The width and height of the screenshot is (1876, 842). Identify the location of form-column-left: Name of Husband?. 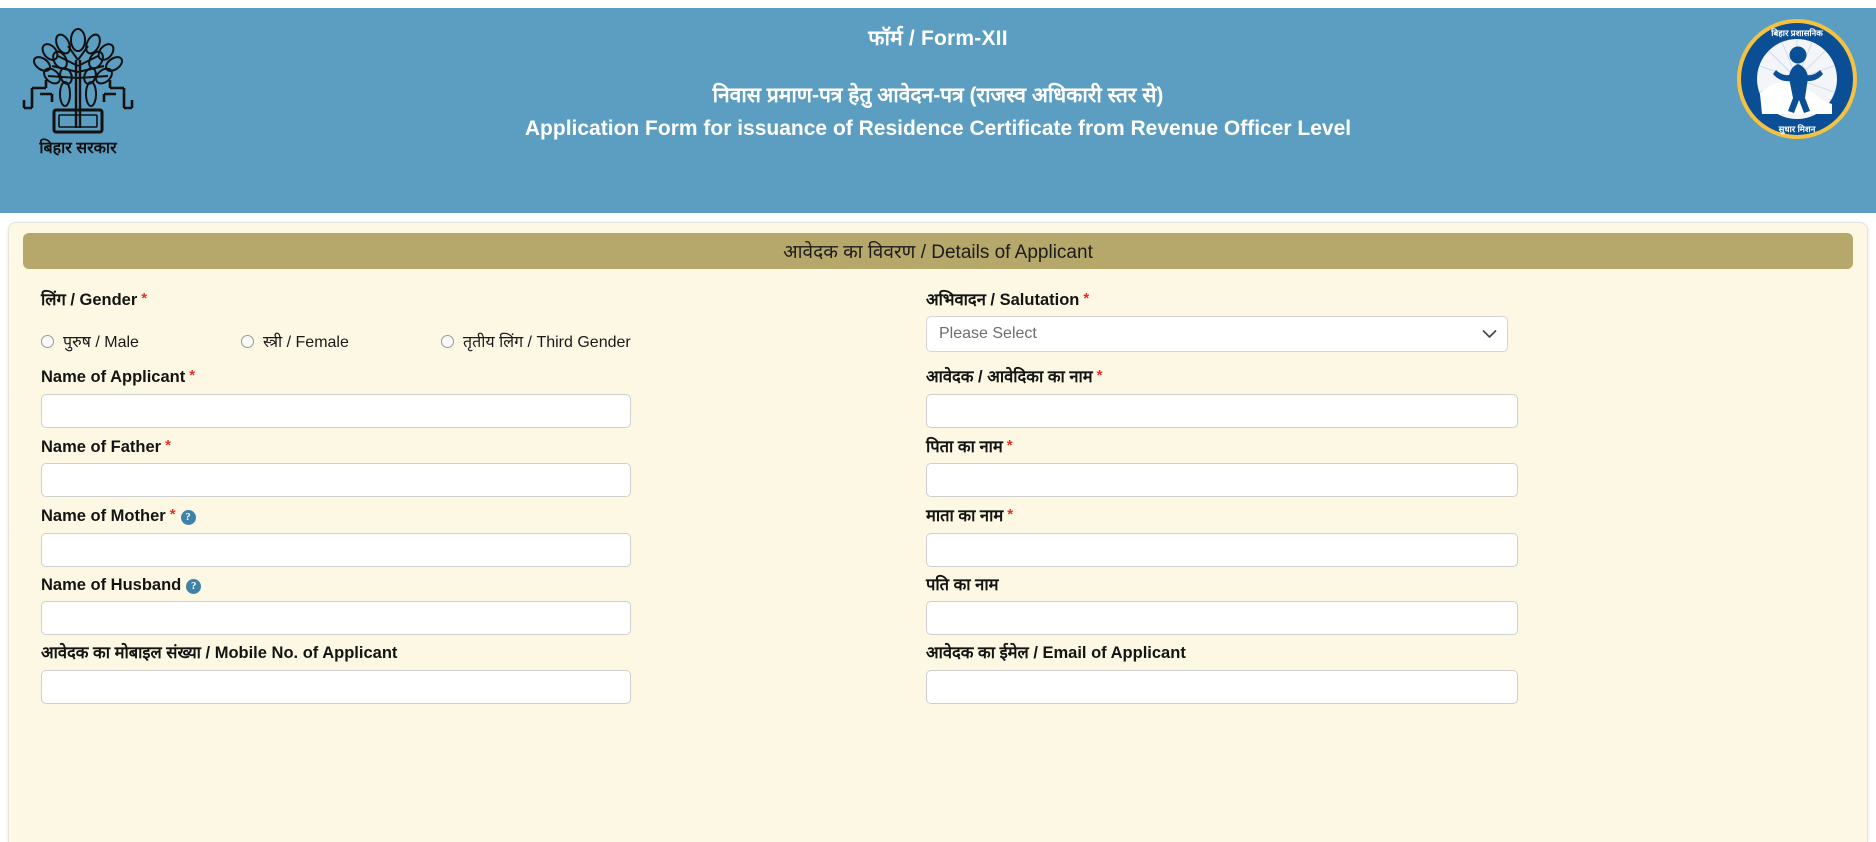
(465, 603).